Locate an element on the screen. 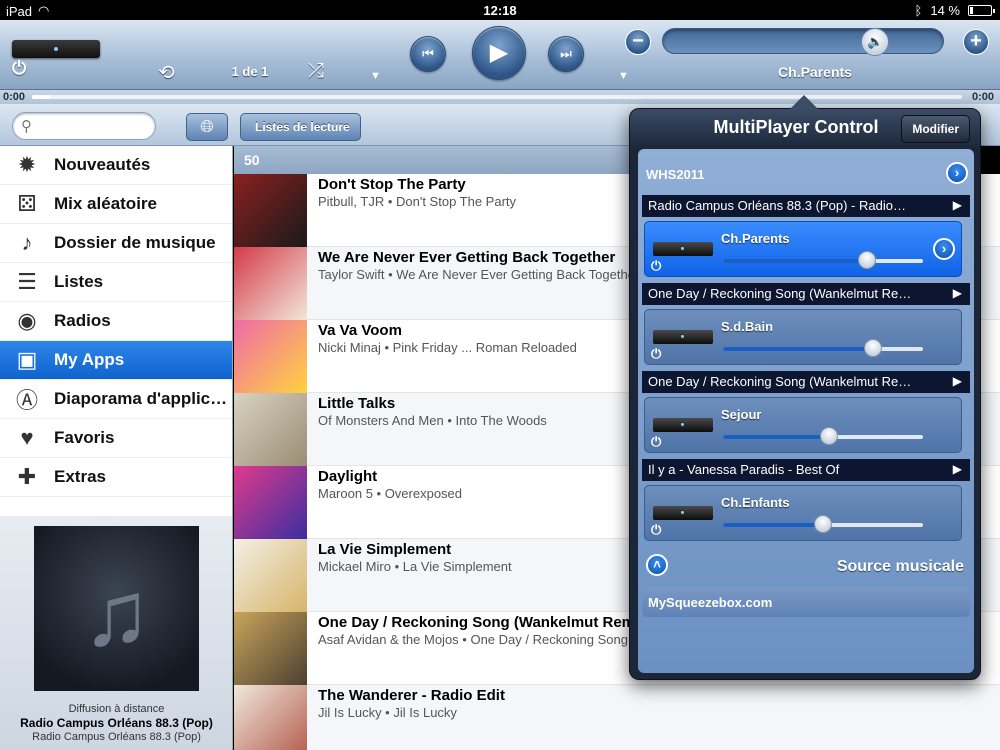 The width and height of the screenshot is (1000, 750). search-icon: ⚲ is located at coordinates (26, 126).